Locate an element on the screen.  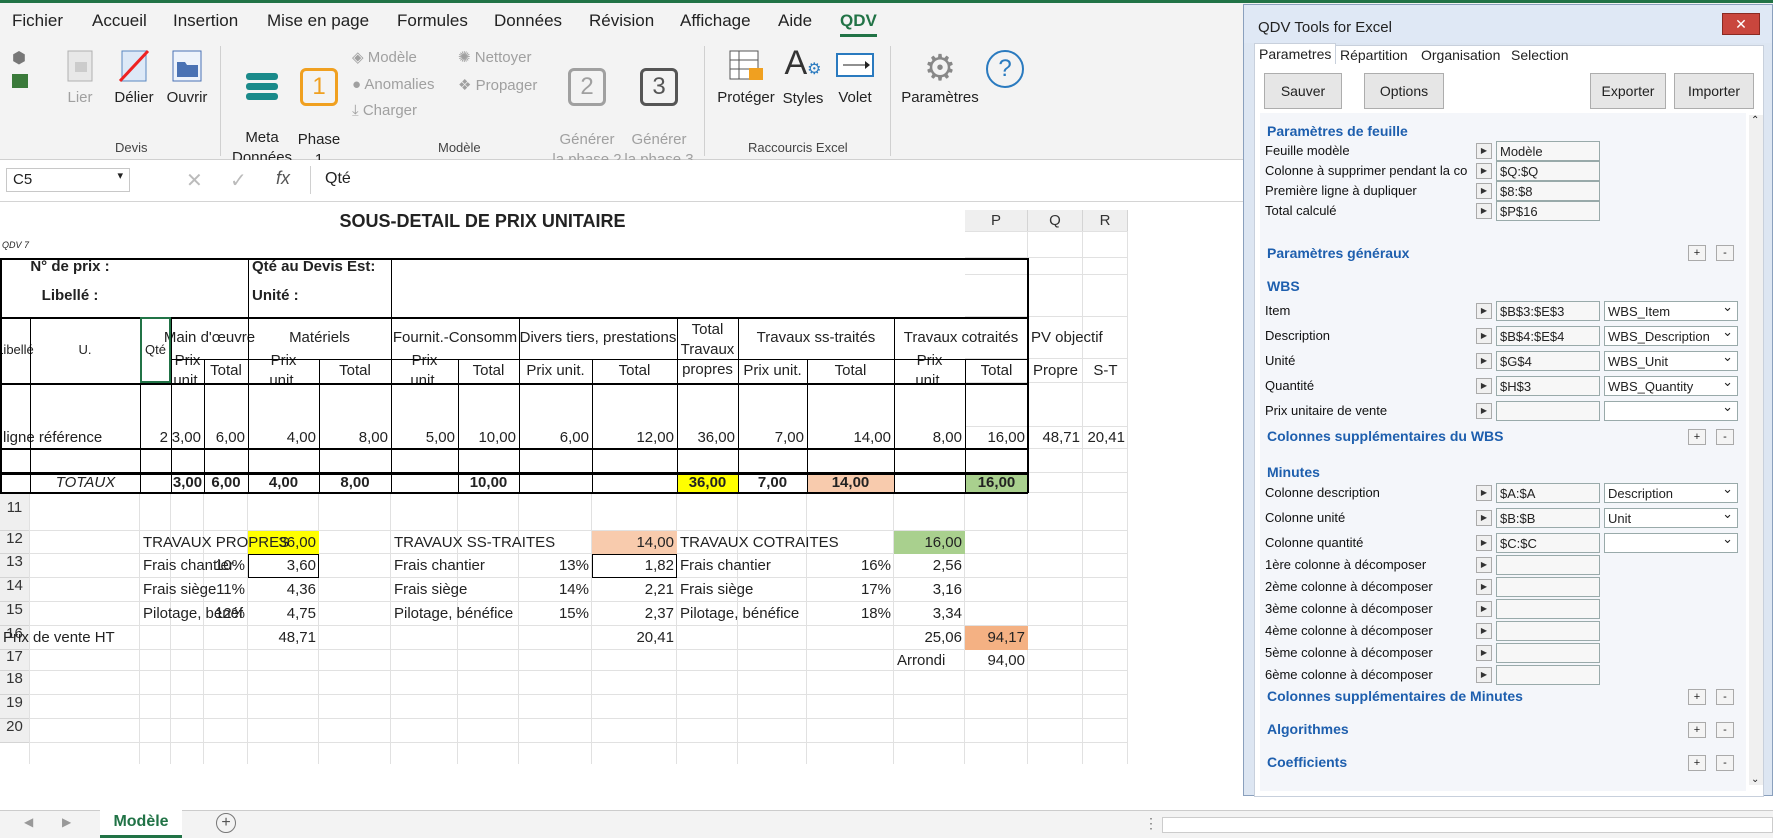
section-wbs: WBS is located at coordinates (1283, 286).